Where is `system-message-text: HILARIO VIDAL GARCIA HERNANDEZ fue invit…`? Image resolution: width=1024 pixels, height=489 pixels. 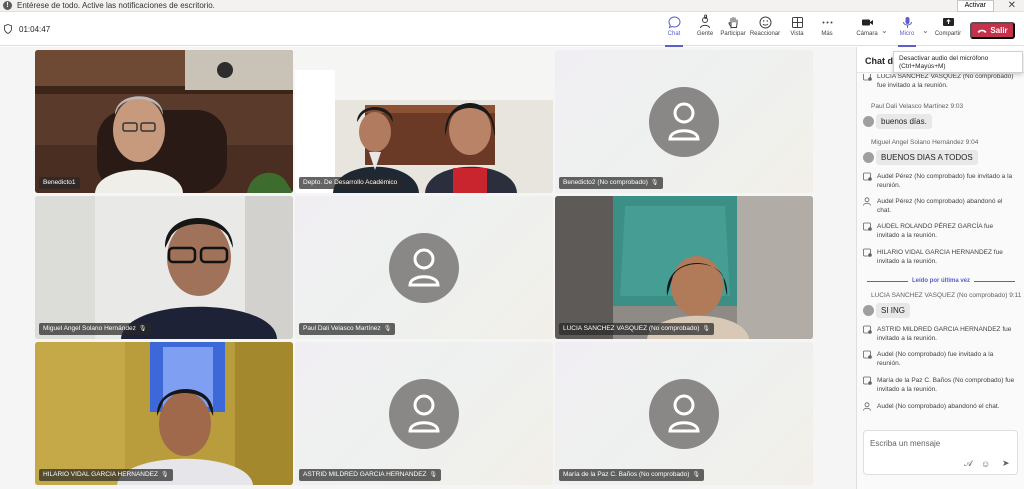 system-message-text: HILARIO VIDAL GARCIA HERNANDEZ fue invit… is located at coordinates (940, 257).